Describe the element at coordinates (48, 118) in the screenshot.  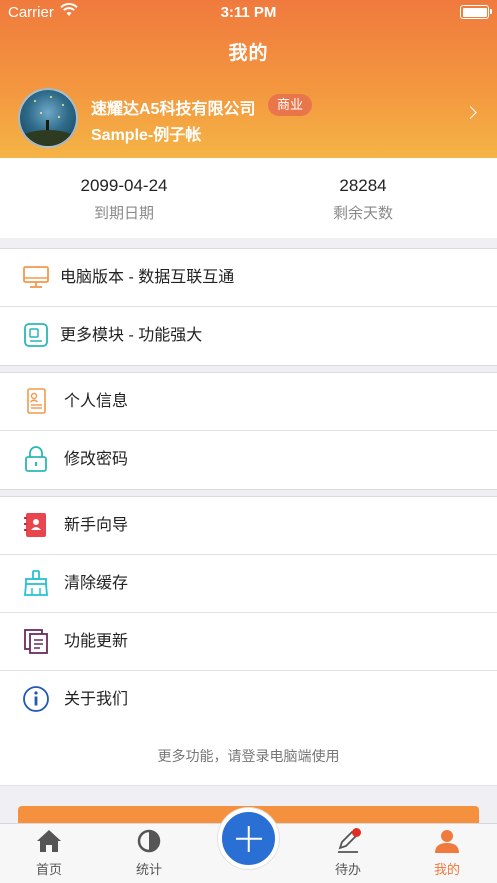
I see `avatar` at that location.